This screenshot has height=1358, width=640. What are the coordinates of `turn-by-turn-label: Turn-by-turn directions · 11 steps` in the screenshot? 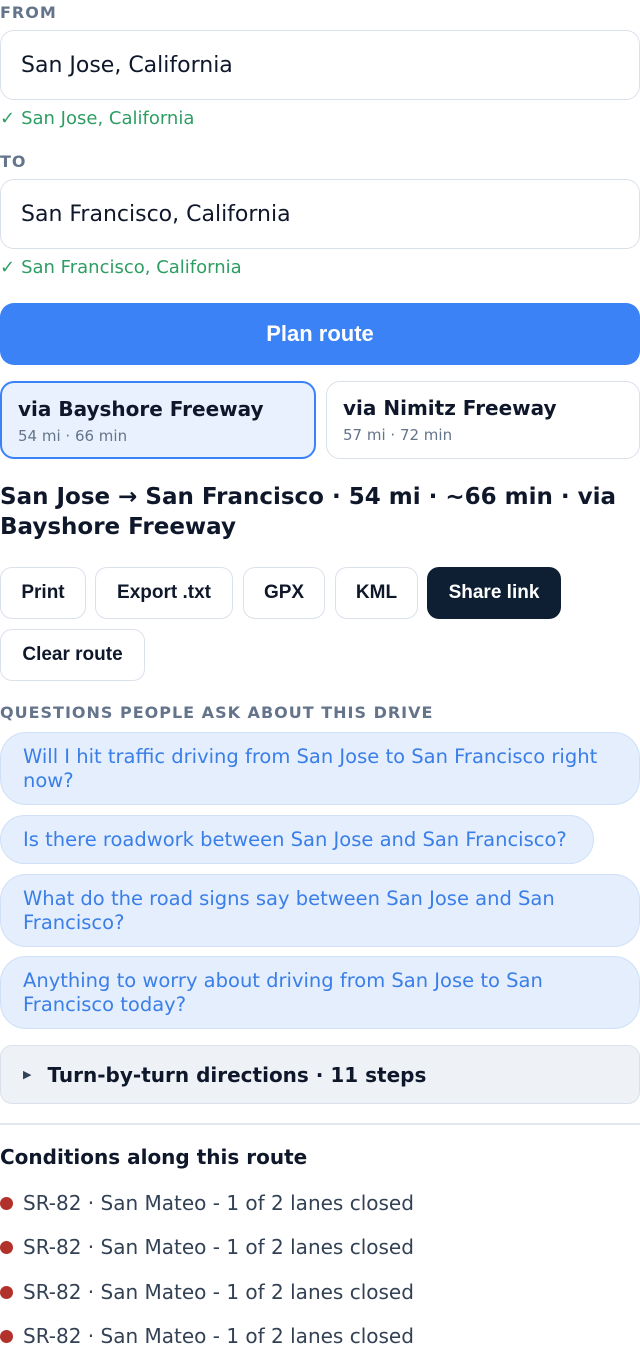 It's located at (237, 1074).